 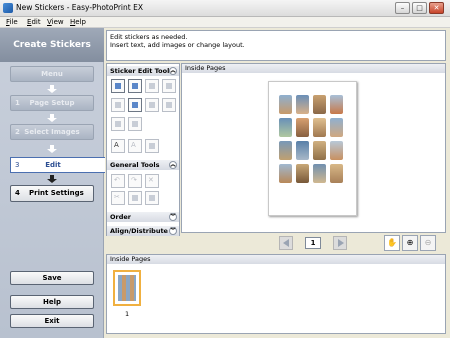 What do you see at coordinates (56, 193) in the screenshot?
I see `step-label: Print Settings` at bounding box center [56, 193].